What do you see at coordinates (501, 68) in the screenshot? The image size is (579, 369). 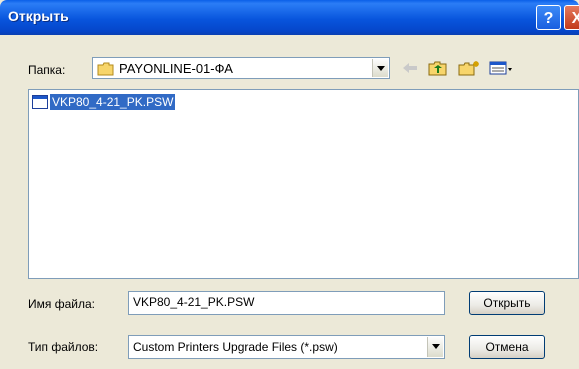 I see `view-menu-icon` at bounding box center [501, 68].